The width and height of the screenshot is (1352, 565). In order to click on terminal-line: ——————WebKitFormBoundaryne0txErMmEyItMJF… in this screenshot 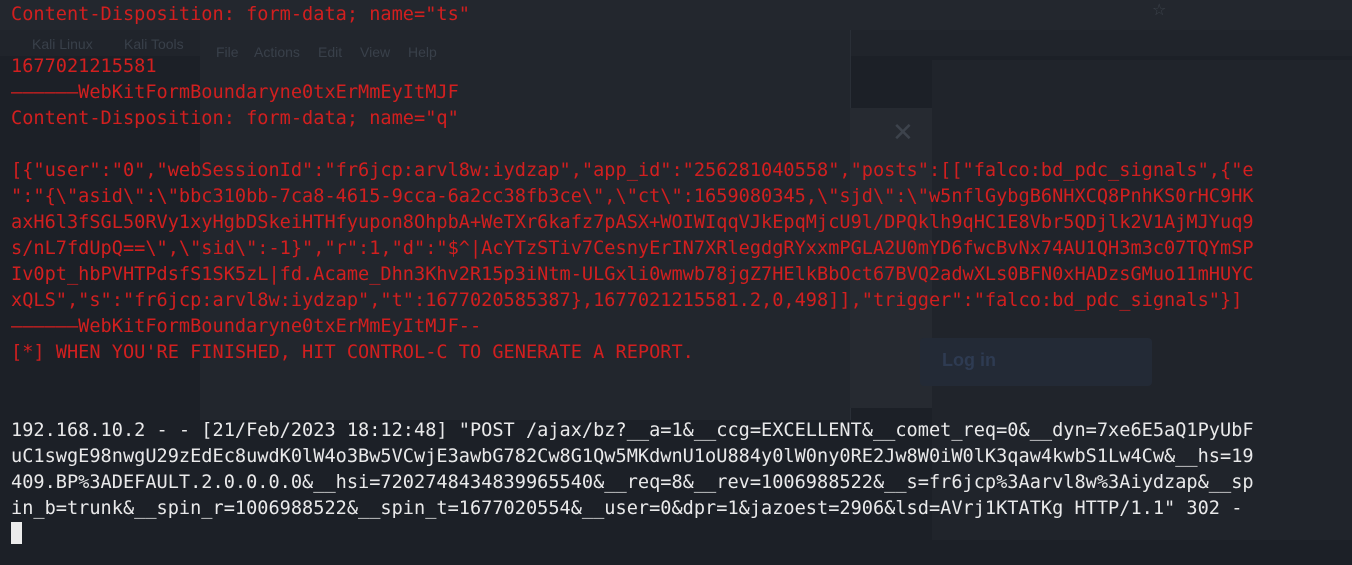, I will do `click(246, 326)`.